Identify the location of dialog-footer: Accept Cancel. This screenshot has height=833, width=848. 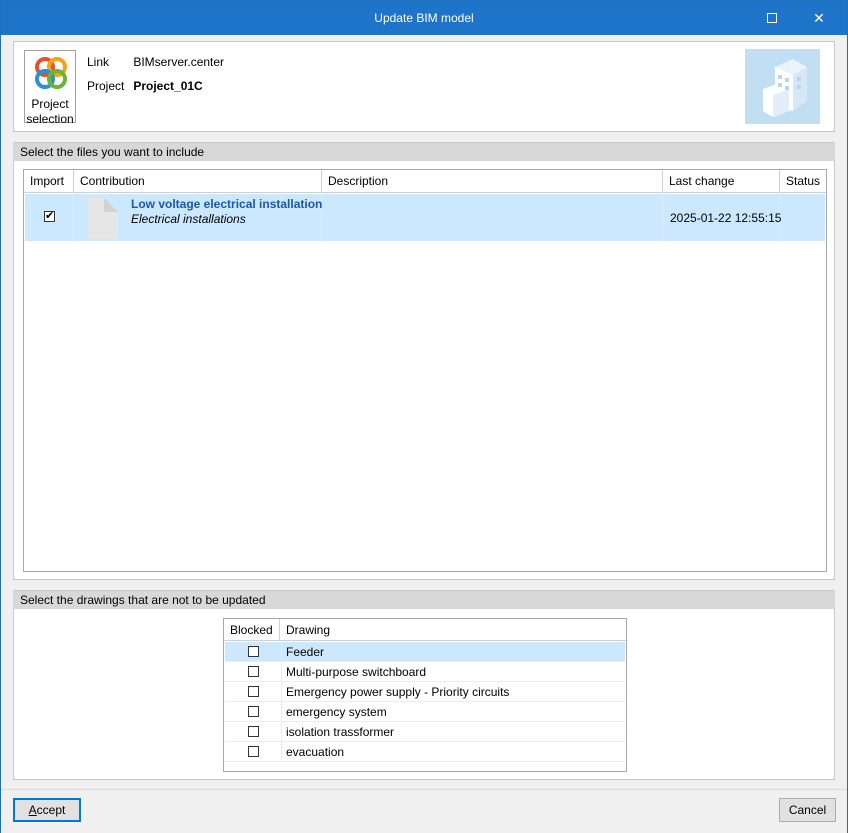
(424, 811).